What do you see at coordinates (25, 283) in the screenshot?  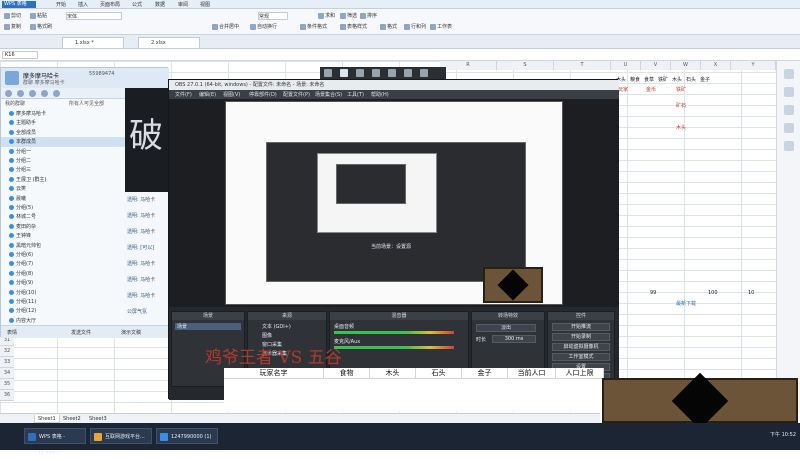 I see `member-list-label: 分组(9)` at bounding box center [25, 283].